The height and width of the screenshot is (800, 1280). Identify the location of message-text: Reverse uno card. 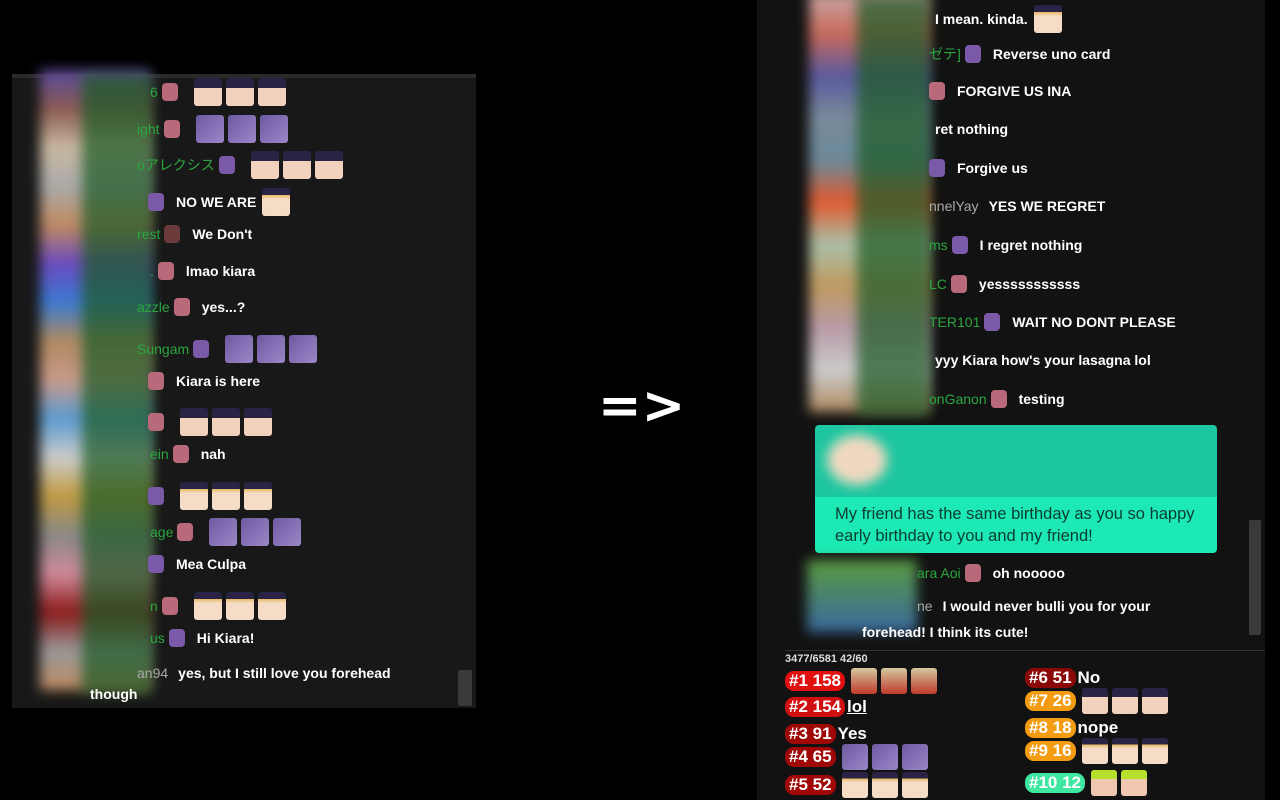
(1051, 53).